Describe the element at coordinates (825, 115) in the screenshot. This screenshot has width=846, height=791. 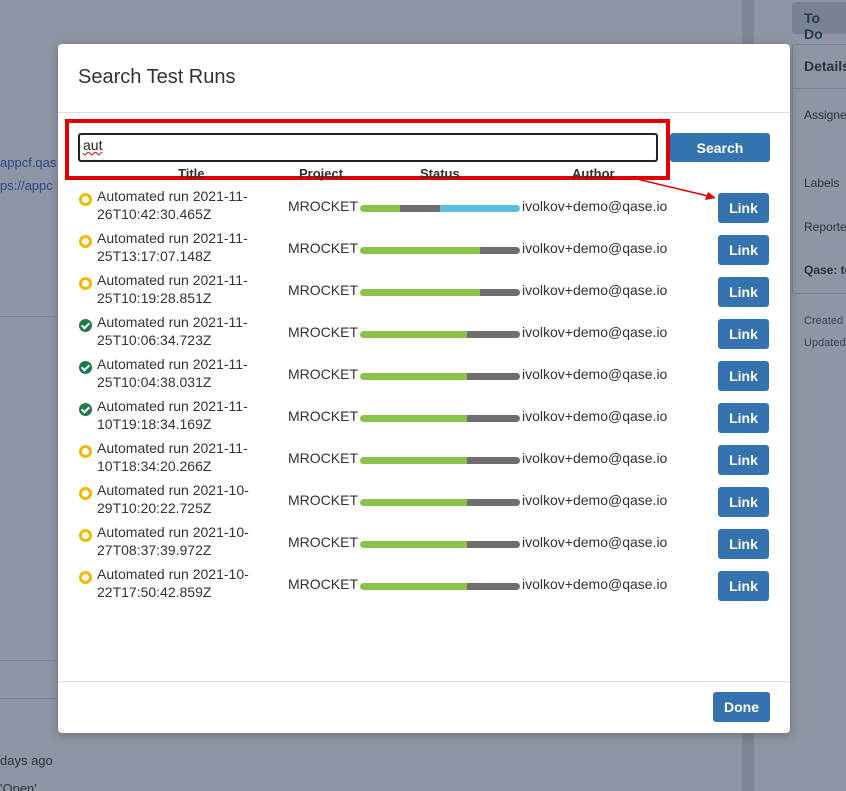
I see `assignee-label: Assigne` at that location.